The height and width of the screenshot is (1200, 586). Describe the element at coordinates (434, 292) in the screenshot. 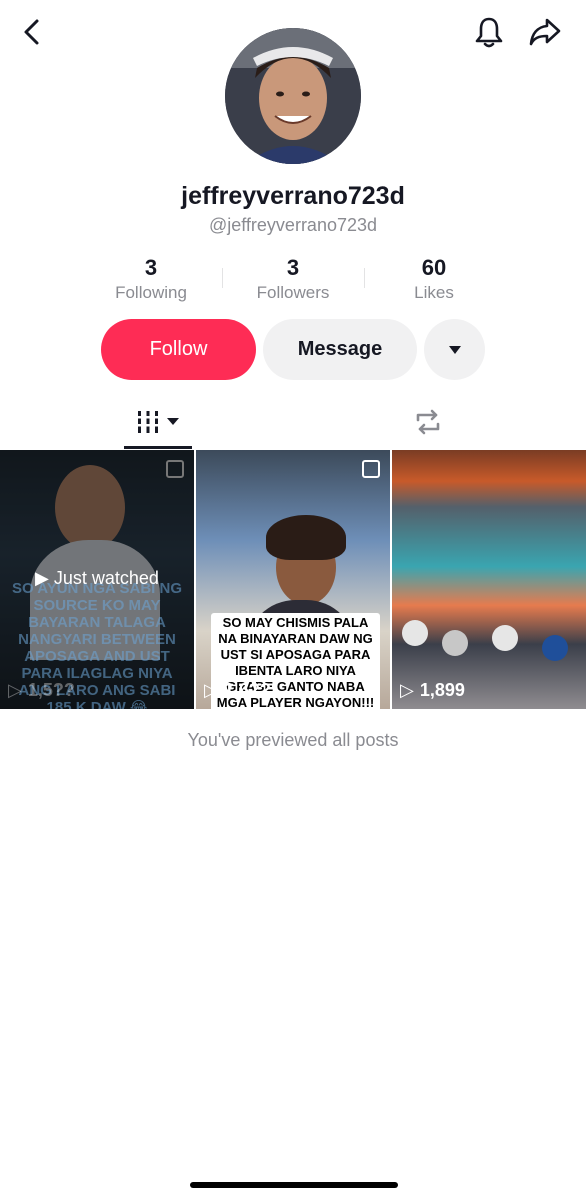

I see `stat-label: Likes` at that location.